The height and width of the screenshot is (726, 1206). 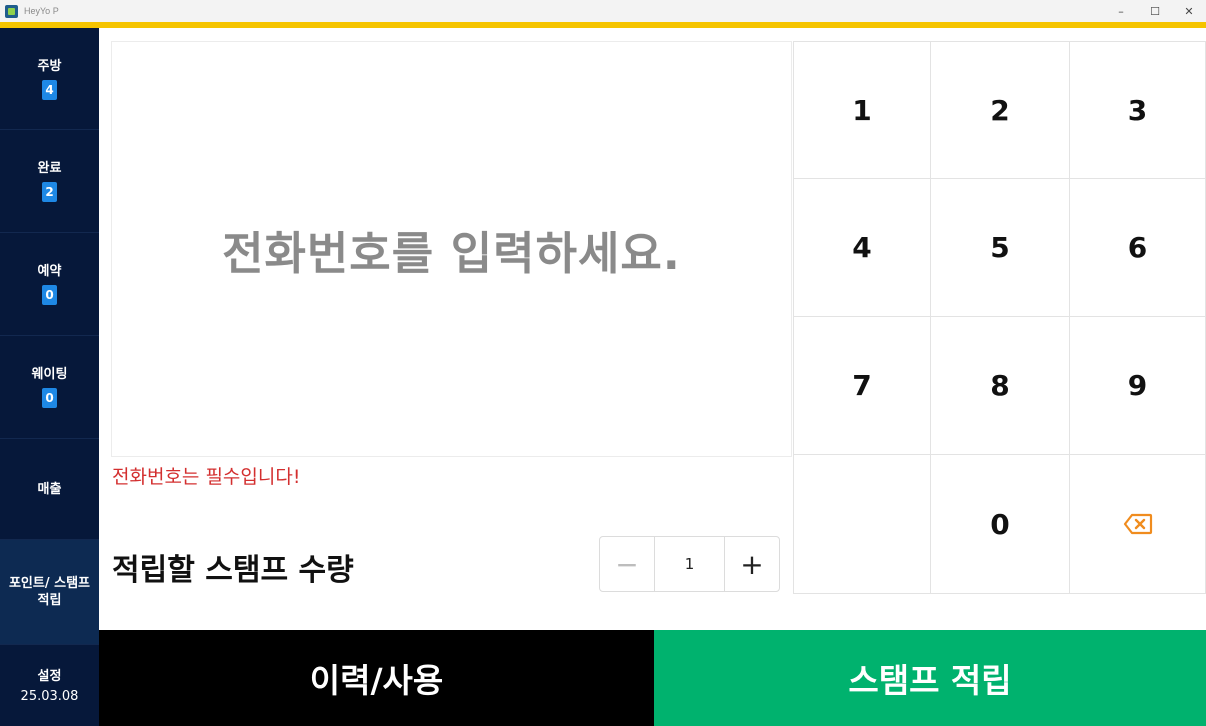 I want to click on sidebar-item-sales: 매출, so click(x=49, y=489).